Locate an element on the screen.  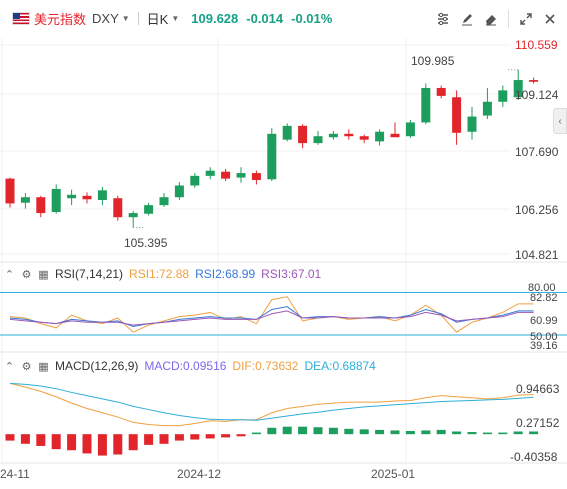
x-axis-label: 2025-01 is located at coordinates (393, 474).